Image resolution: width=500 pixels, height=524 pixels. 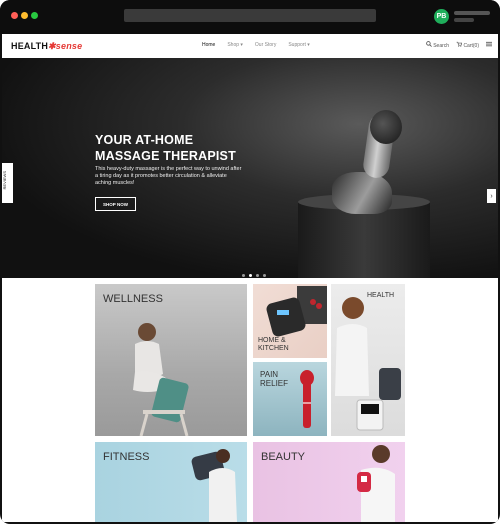 What do you see at coordinates (273, 344) in the screenshot?
I see `category-home-kitchen-label: HOME & KITCHEN` at bounding box center [273, 344].